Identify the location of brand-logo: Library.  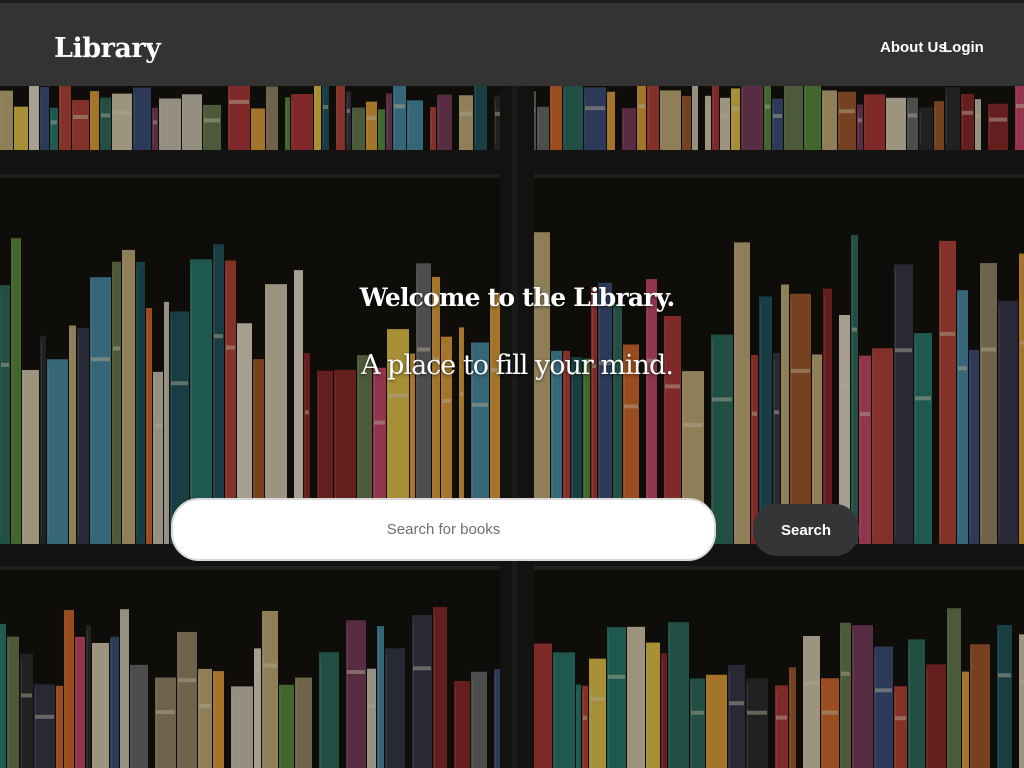
(107, 48).